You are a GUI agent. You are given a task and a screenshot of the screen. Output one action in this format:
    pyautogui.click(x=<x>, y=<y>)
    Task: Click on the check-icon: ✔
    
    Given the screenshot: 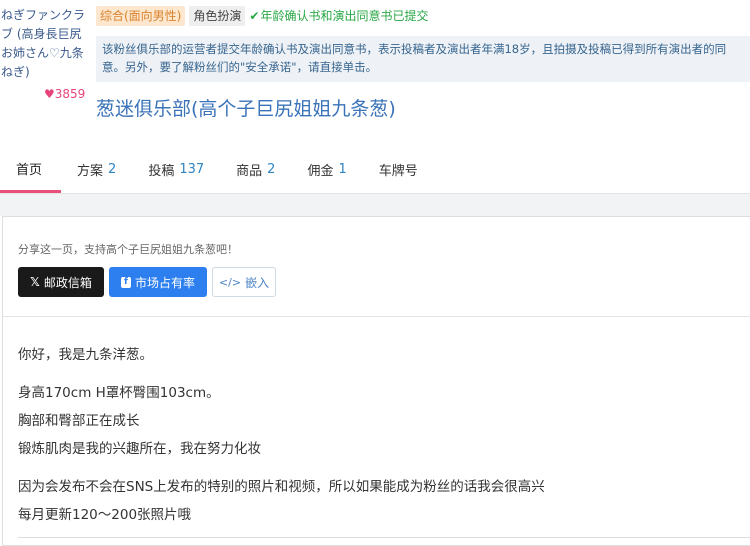 What is the action you would take?
    pyautogui.click(x=254, y=16)
    